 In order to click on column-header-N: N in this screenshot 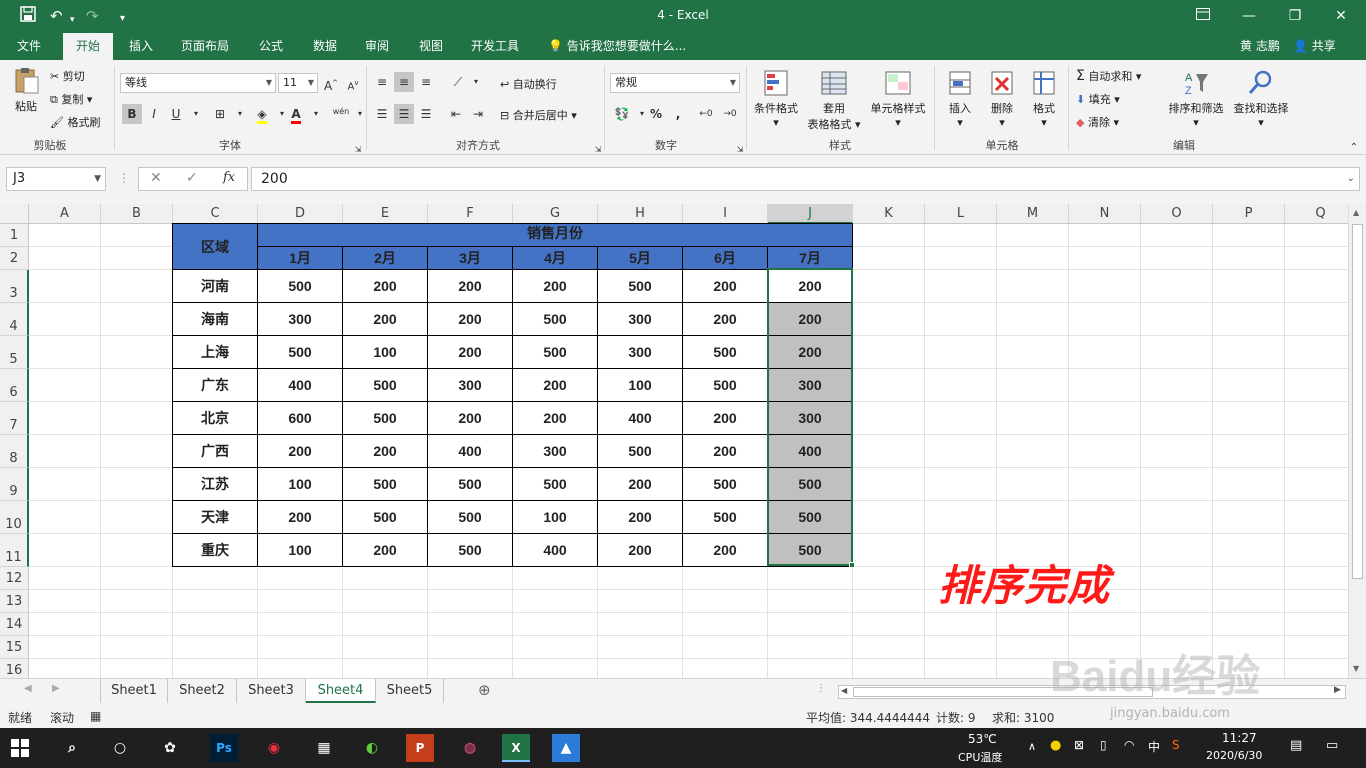, I will do `click(1105, 214)`.